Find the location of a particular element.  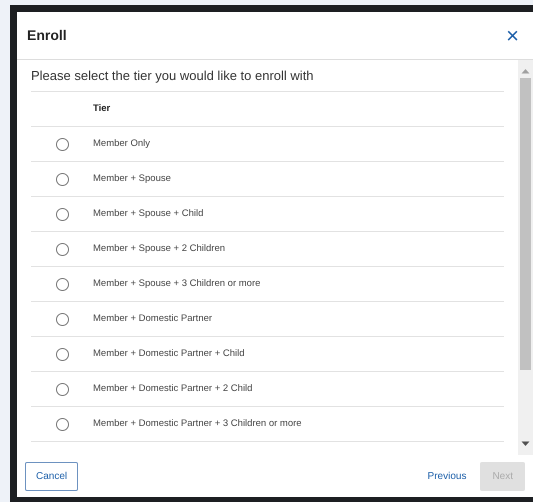

tier-label: Member + Spouse + 3 Children or more is located at coordinates (176, 283).